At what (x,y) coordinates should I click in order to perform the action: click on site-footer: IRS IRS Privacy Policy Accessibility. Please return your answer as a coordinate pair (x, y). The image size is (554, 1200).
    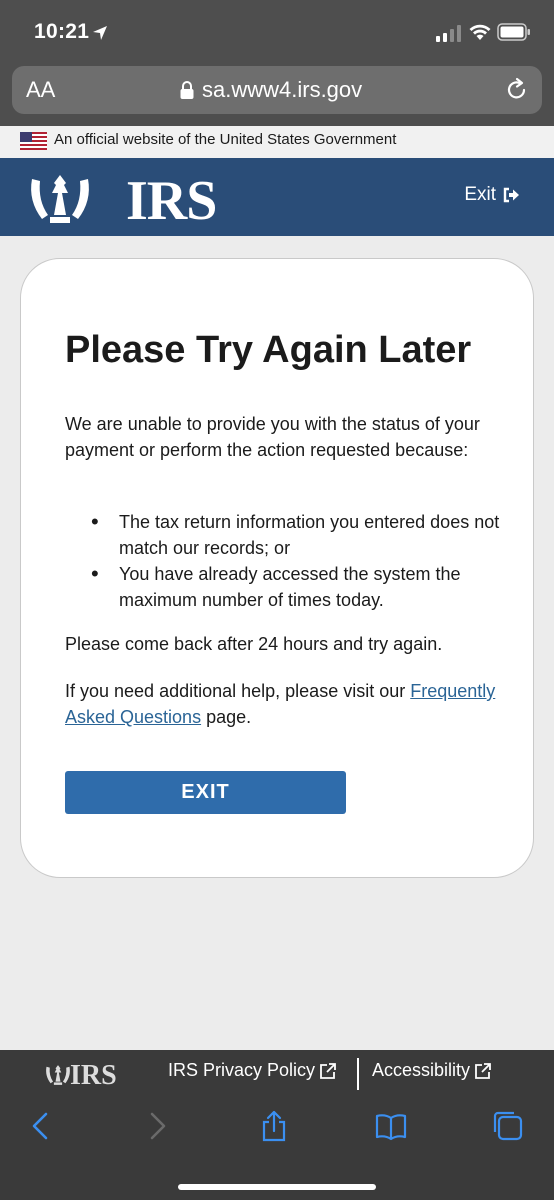
    Looking at the image, I should click on (277, 1075).